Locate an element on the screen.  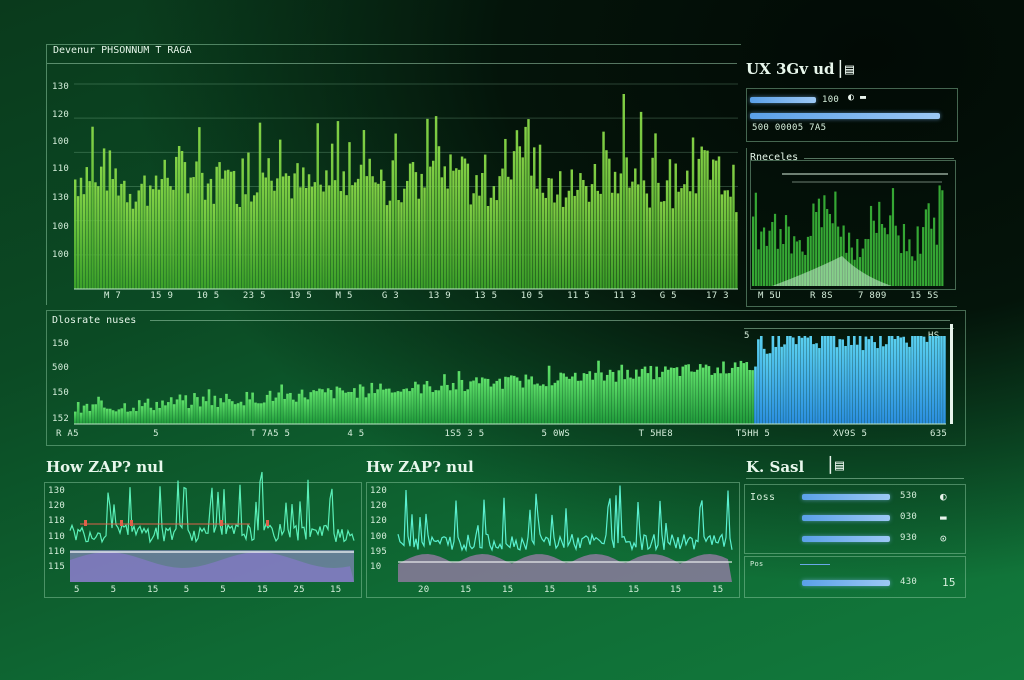
y-tick: 110 is located at coordinates (57, 536).